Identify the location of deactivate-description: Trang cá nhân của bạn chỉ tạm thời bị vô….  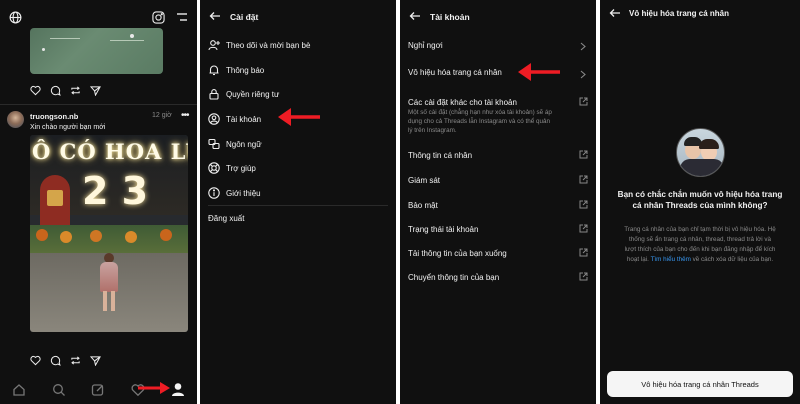
(700, 229).